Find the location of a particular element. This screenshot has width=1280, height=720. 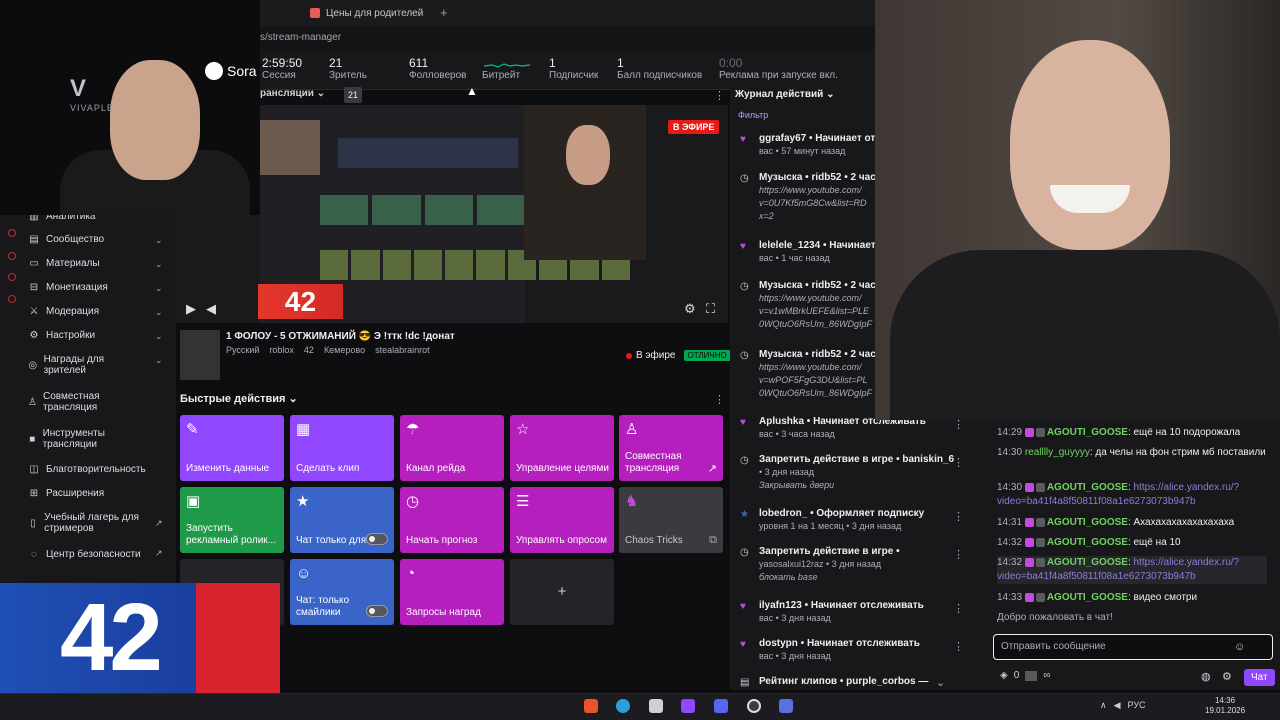

discord-icon is located at coordinates (721, 706).